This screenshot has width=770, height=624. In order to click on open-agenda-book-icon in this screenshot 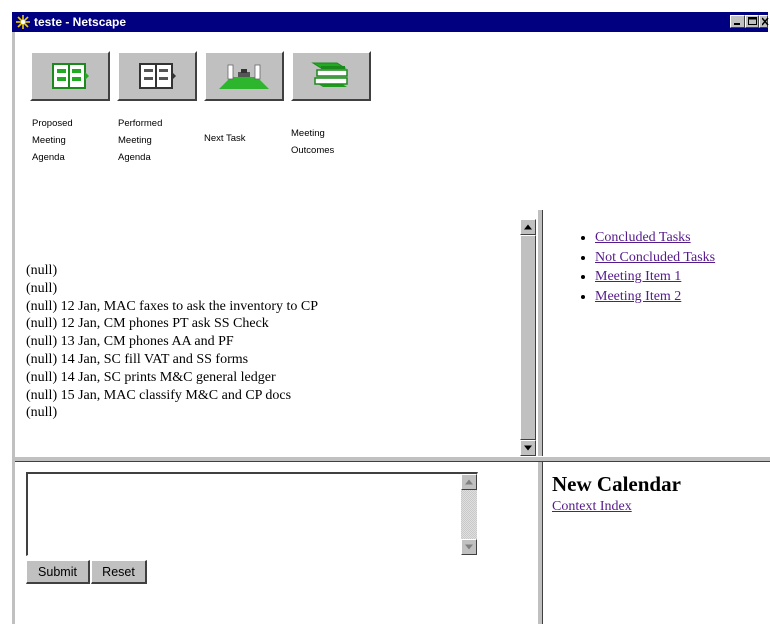, I will do `click(70, 76)`.